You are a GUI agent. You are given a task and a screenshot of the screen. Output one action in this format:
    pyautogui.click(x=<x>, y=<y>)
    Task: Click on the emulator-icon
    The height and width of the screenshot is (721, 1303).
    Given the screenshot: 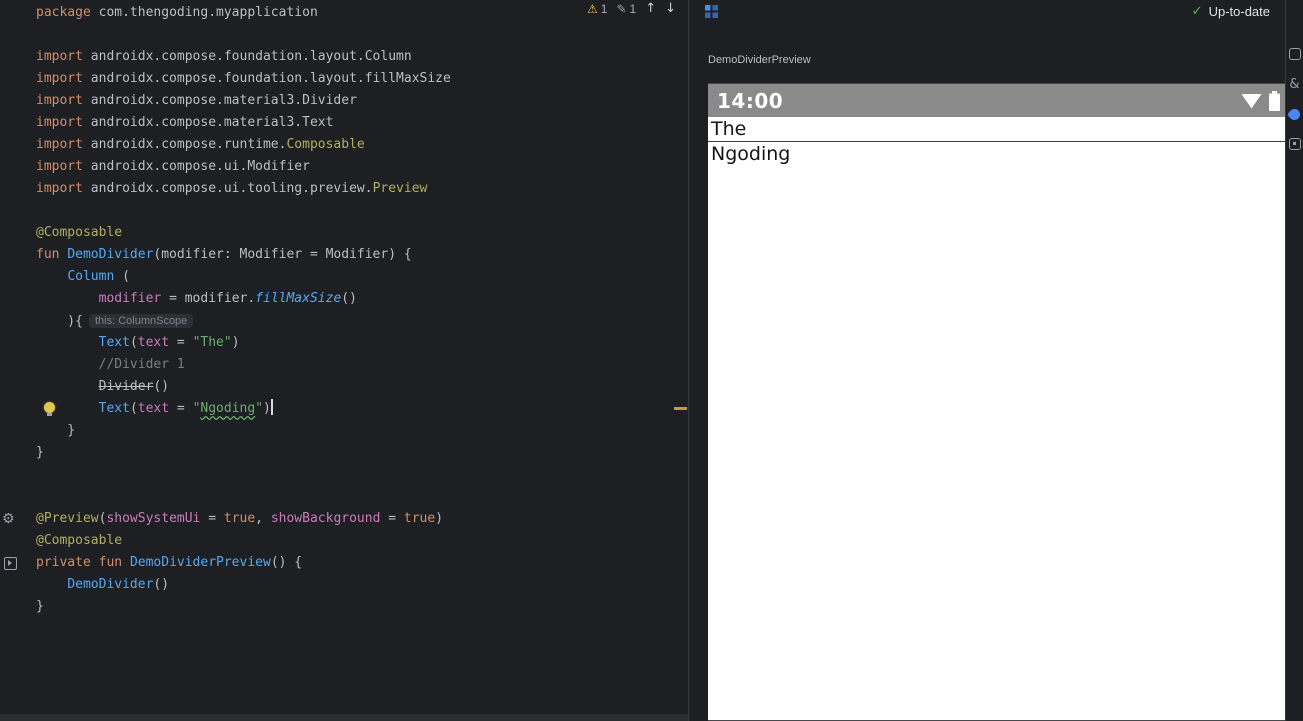 What is the action you would take?
    pyautogui.click(x=1294, y=144)
    